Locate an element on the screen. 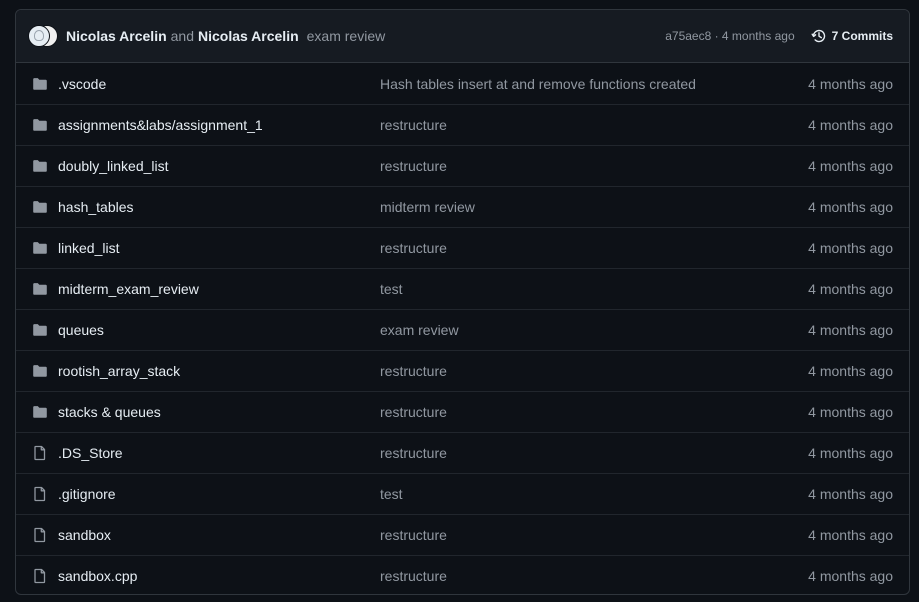 Image resolution: width=919 pixels, height=602 pixels. file-row: sandbox restructure 4 months ago is located at coordinates (462, 534).